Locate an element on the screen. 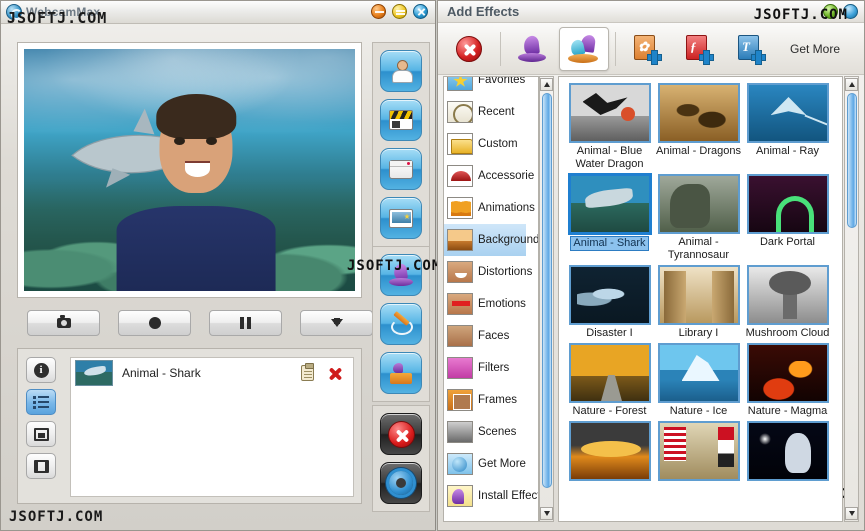  effect-thumbnail: Animal - Tyrannosaur is located at coordinates (698, 218).